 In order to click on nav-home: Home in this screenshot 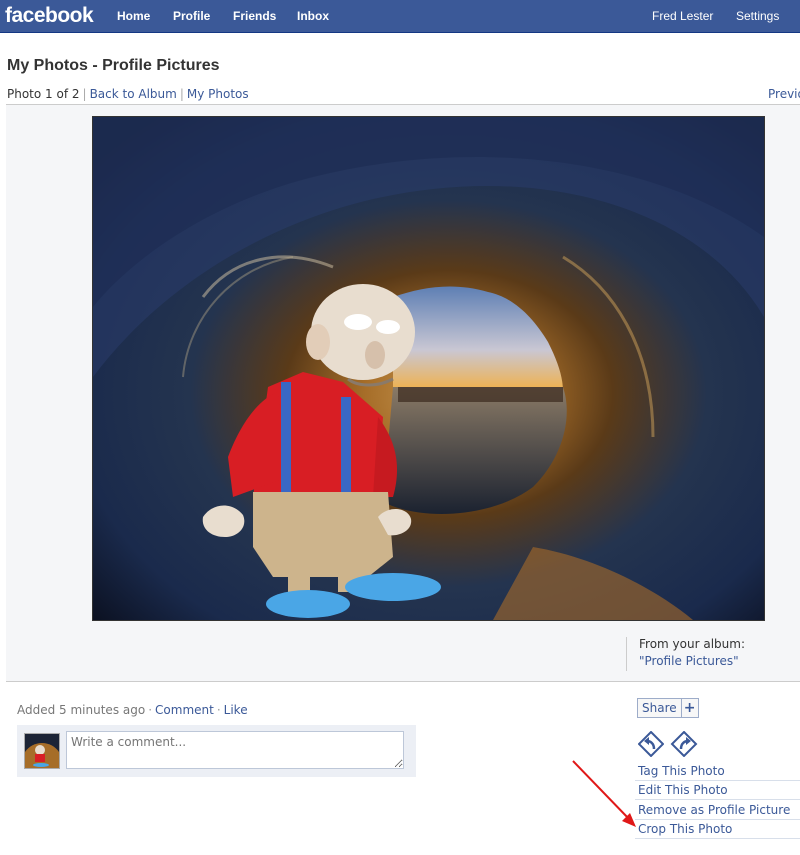, I will do `click(133, 16)`.